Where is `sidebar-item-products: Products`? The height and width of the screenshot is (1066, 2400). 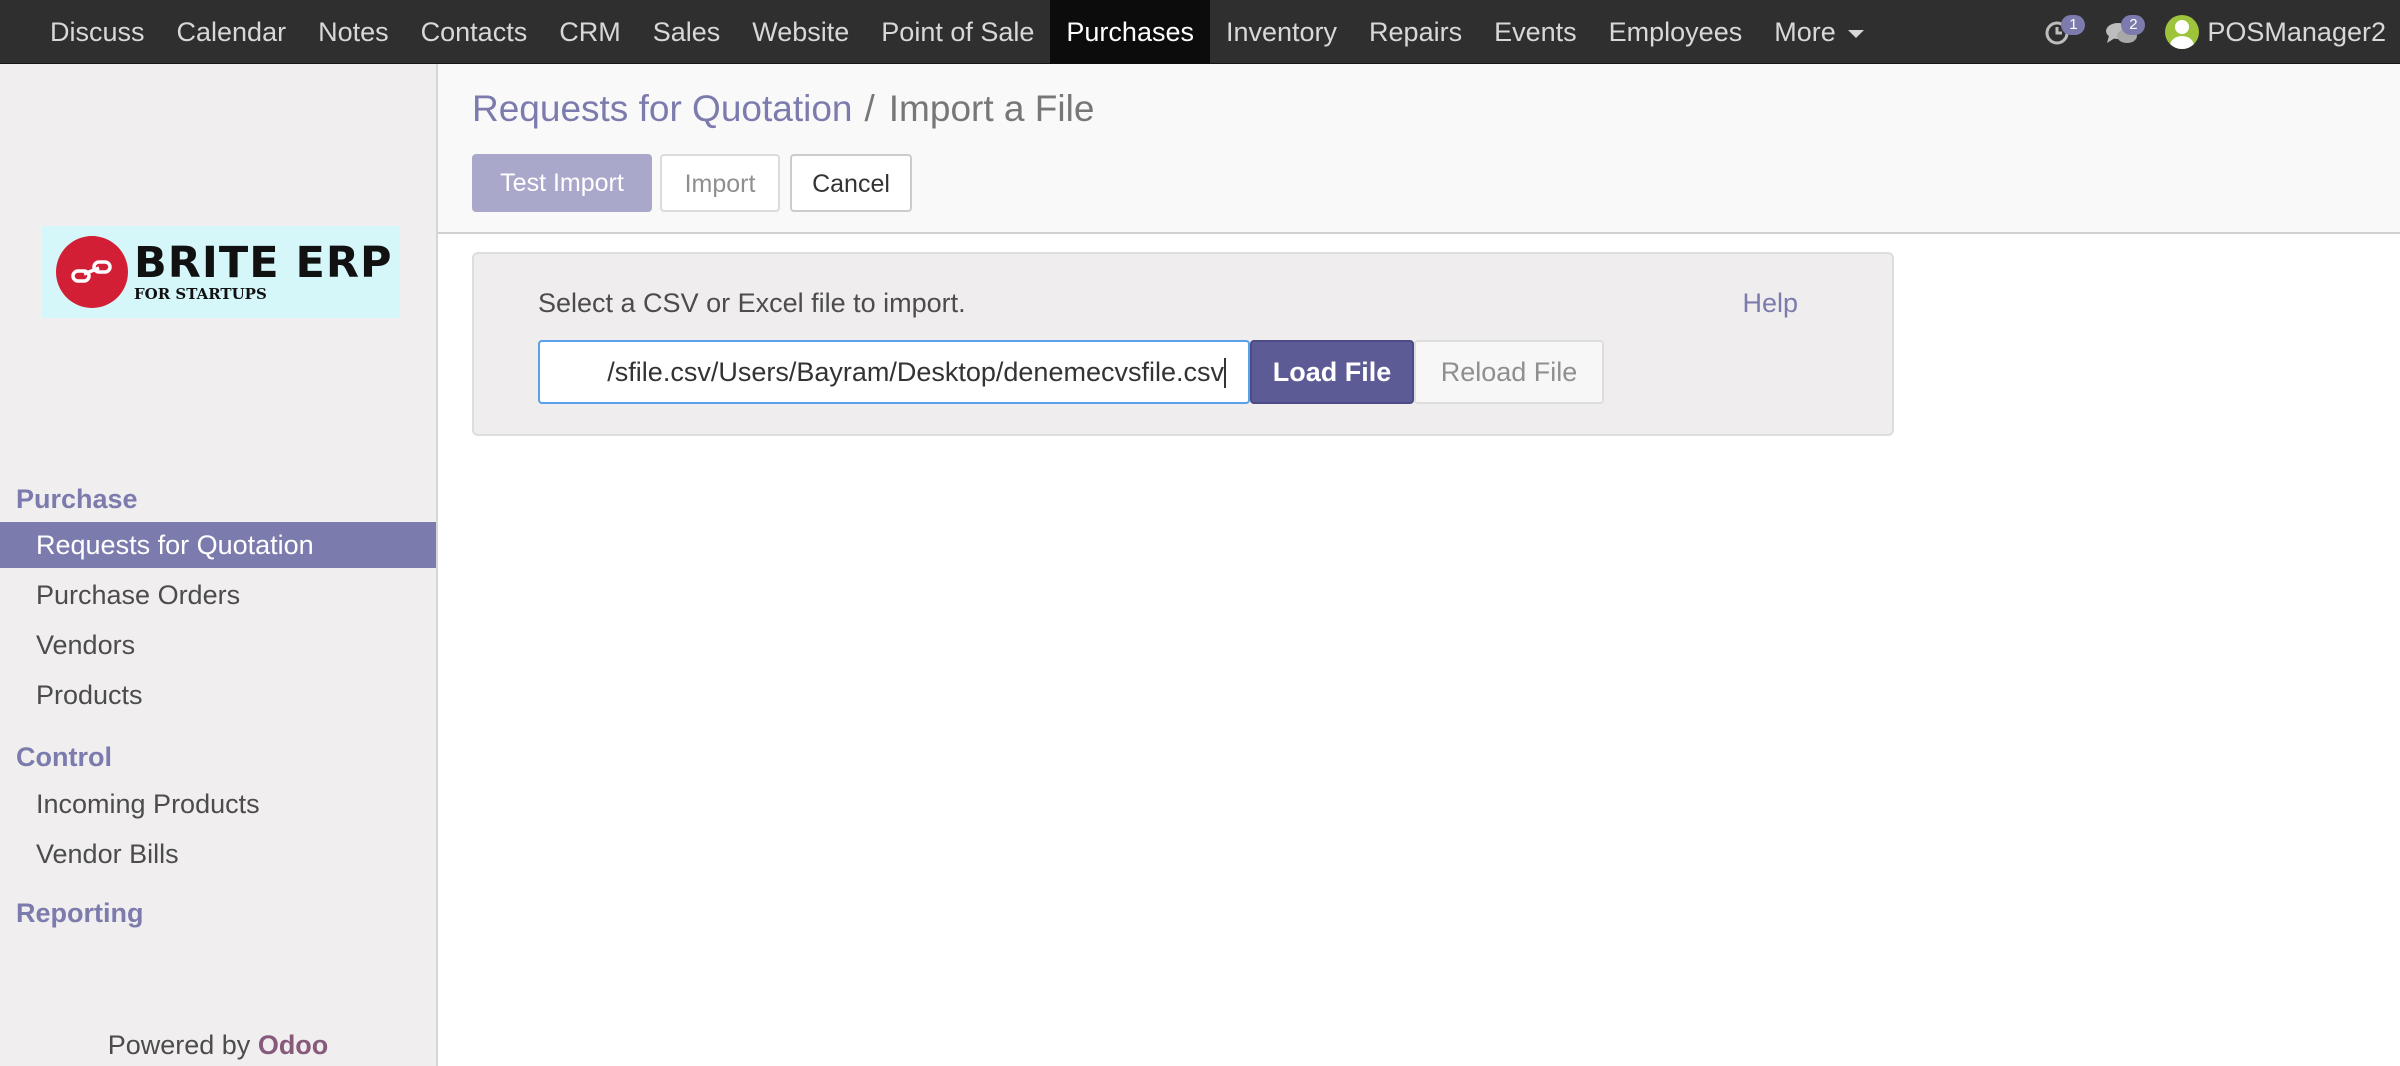 sidebar-item-products: Products is located at coordinates (218, 695).